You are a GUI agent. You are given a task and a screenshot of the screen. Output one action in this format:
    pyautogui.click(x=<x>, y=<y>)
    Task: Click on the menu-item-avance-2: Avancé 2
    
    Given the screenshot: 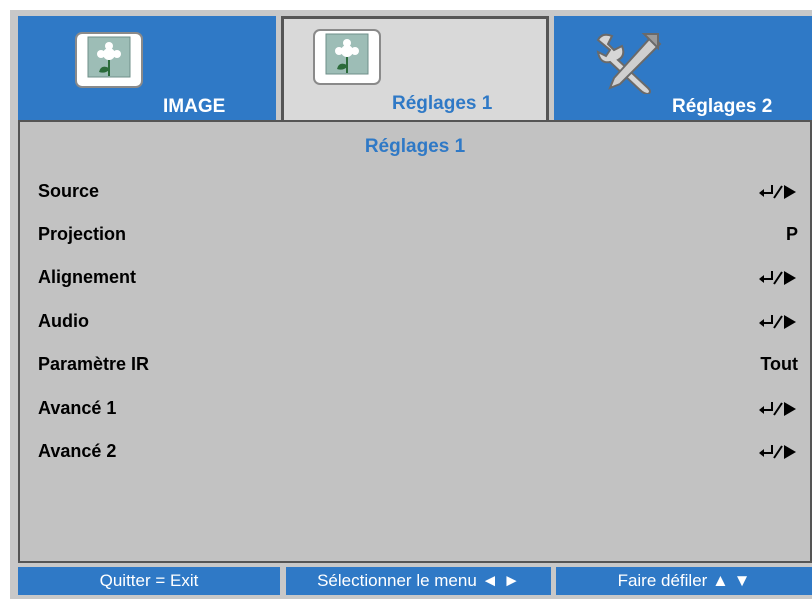 What is the action you would take?
    pyautogui.click(x=418, y=452)
    